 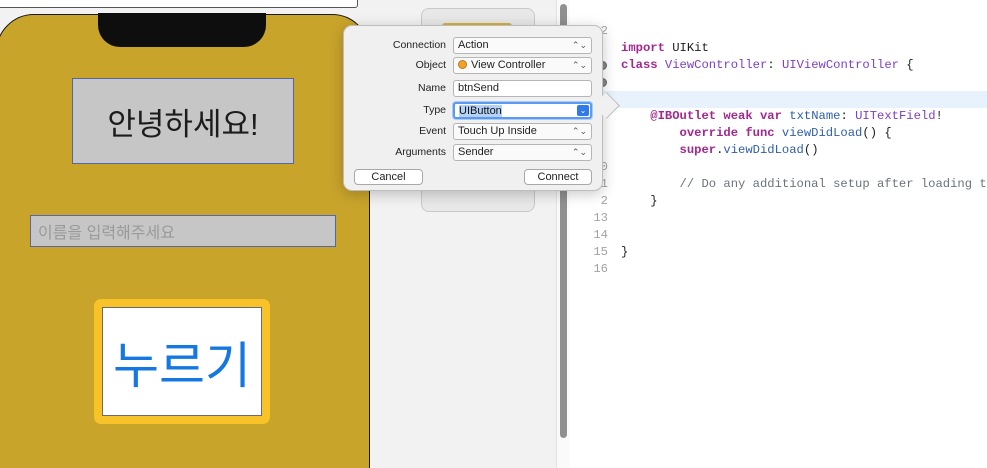 I want to click on event-row: Event Touch Up Inside ⌃⌄, so click(x=473, y=131).